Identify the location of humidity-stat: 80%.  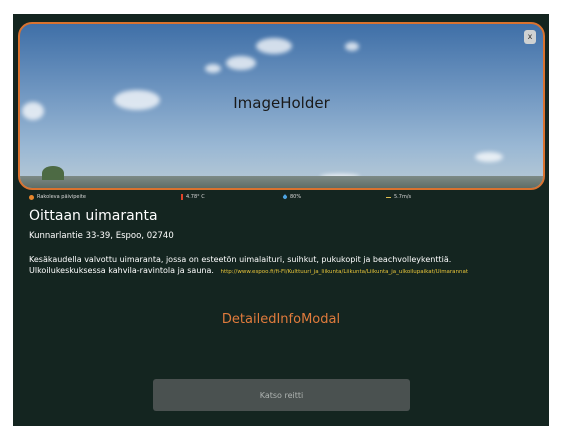
(292, 197).